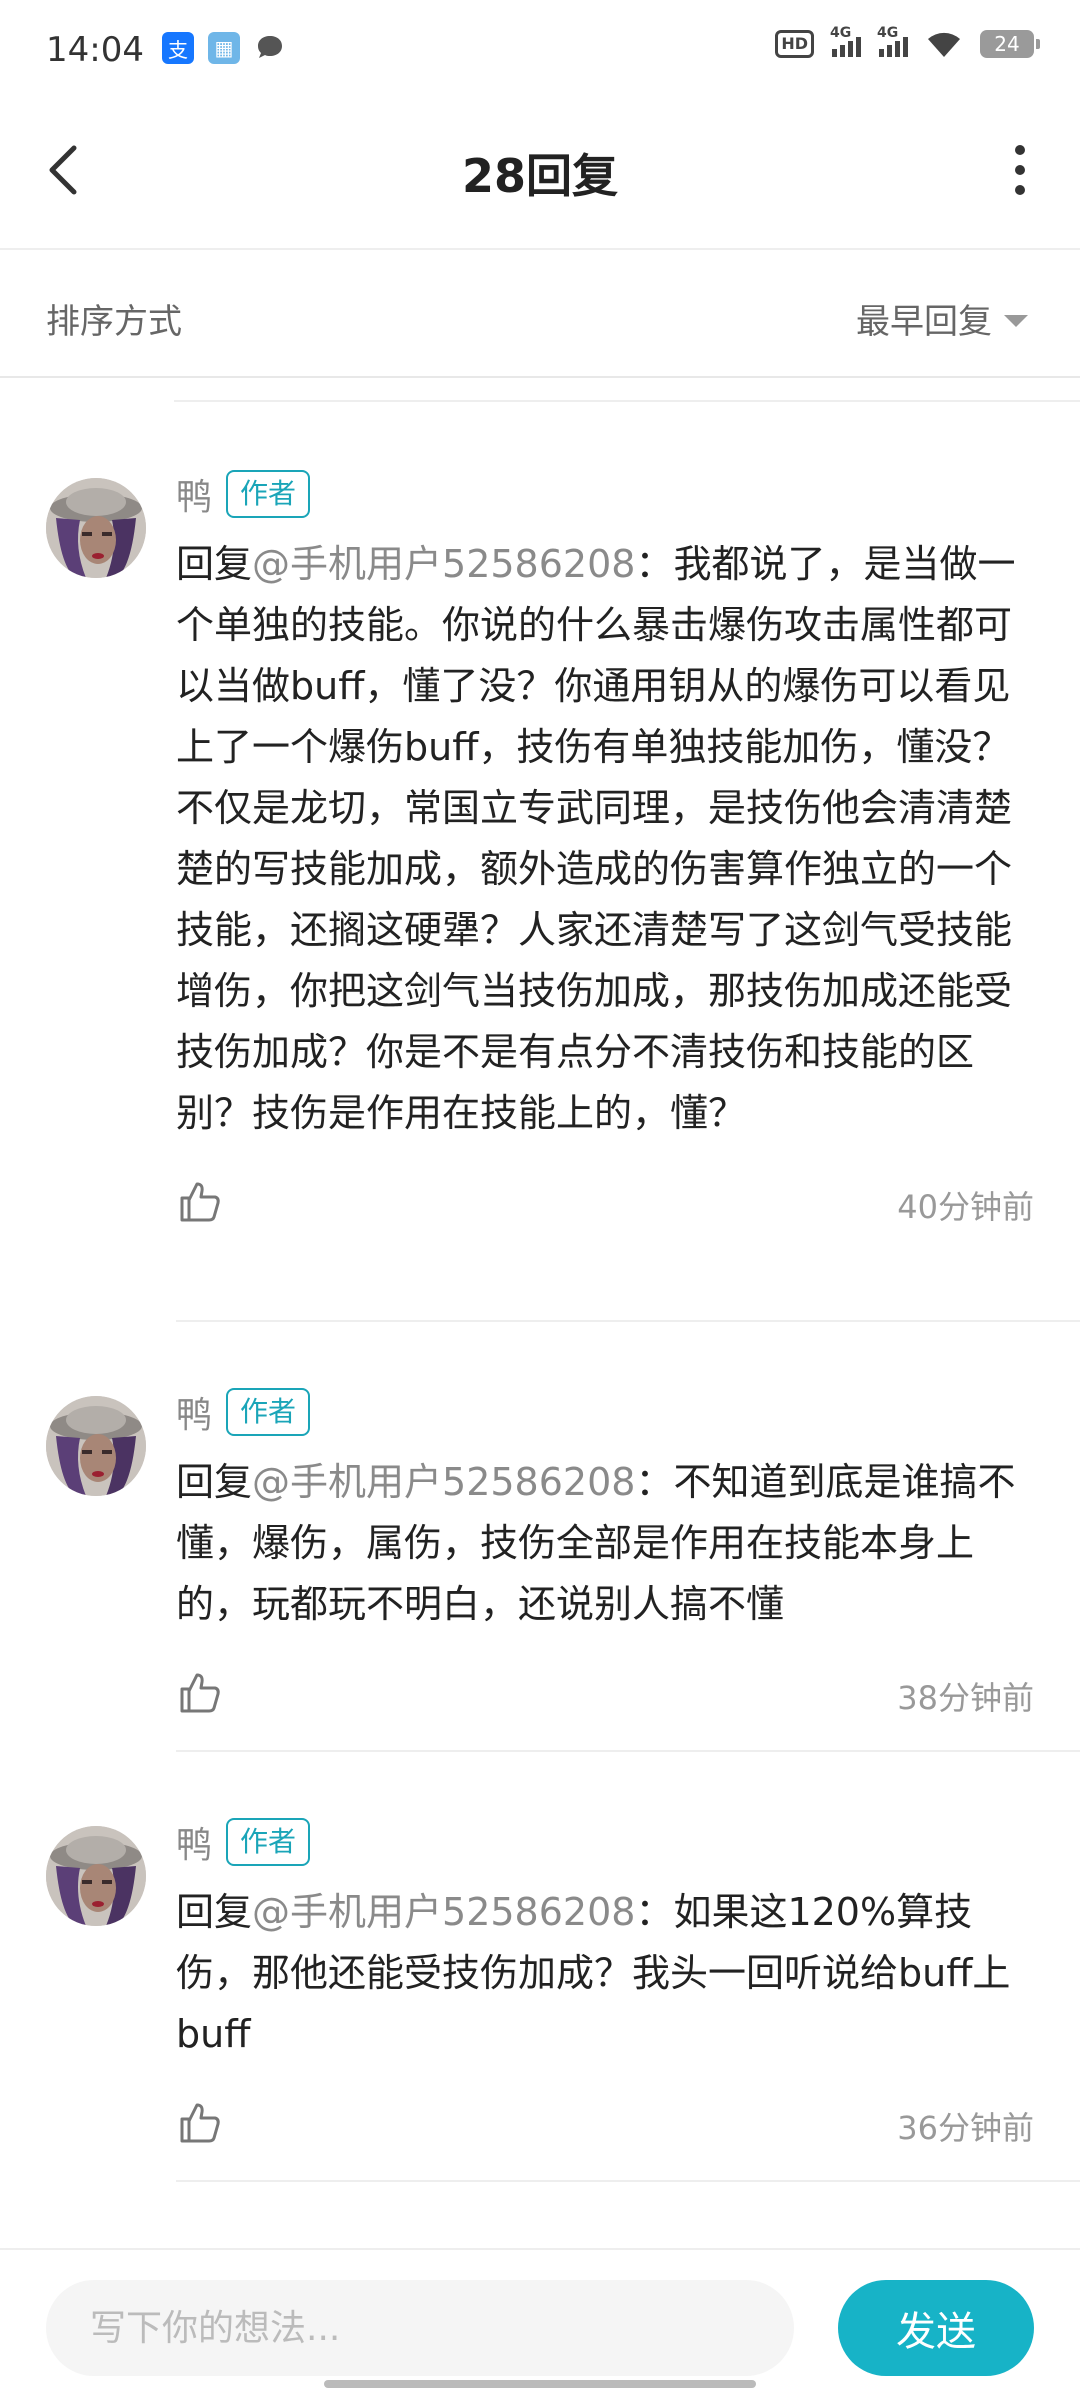 This screenshot has height=2400, width=1080. I want to click on reply-bar: 发送, so click(540, 2324).